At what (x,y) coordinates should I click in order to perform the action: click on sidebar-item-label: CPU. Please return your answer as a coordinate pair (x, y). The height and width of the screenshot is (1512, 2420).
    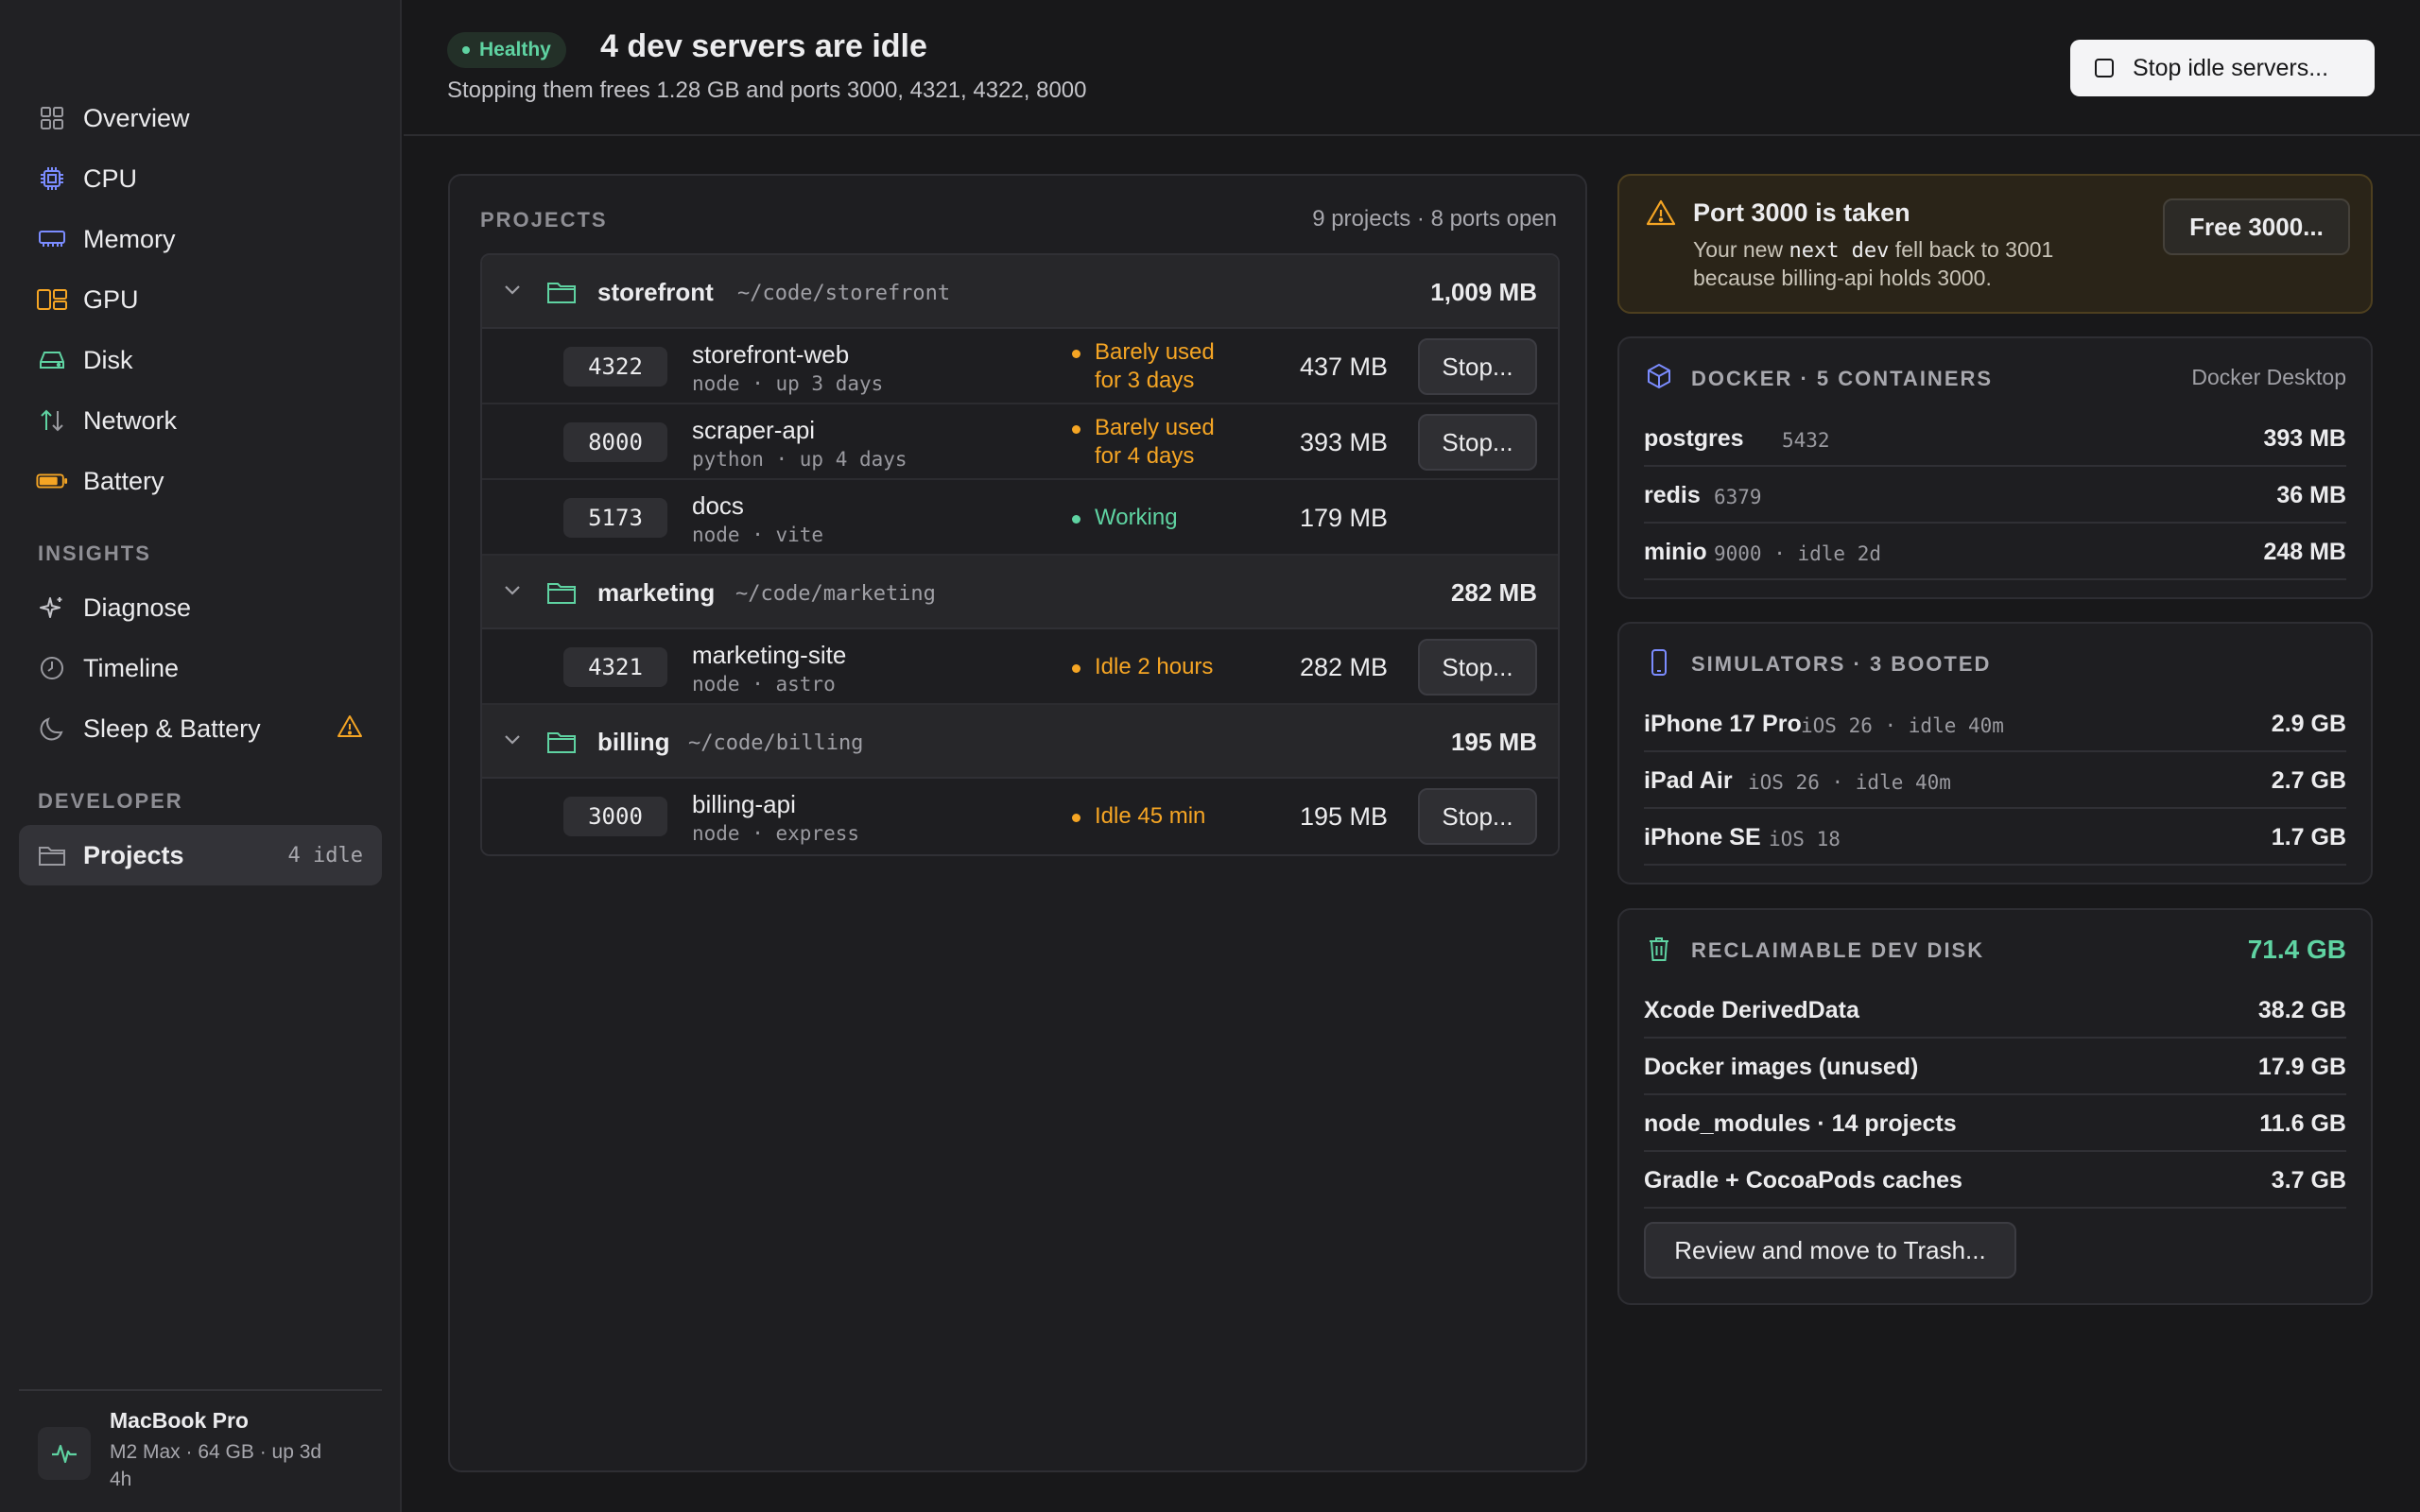
    Looking at the image, I should click on (111, 178).